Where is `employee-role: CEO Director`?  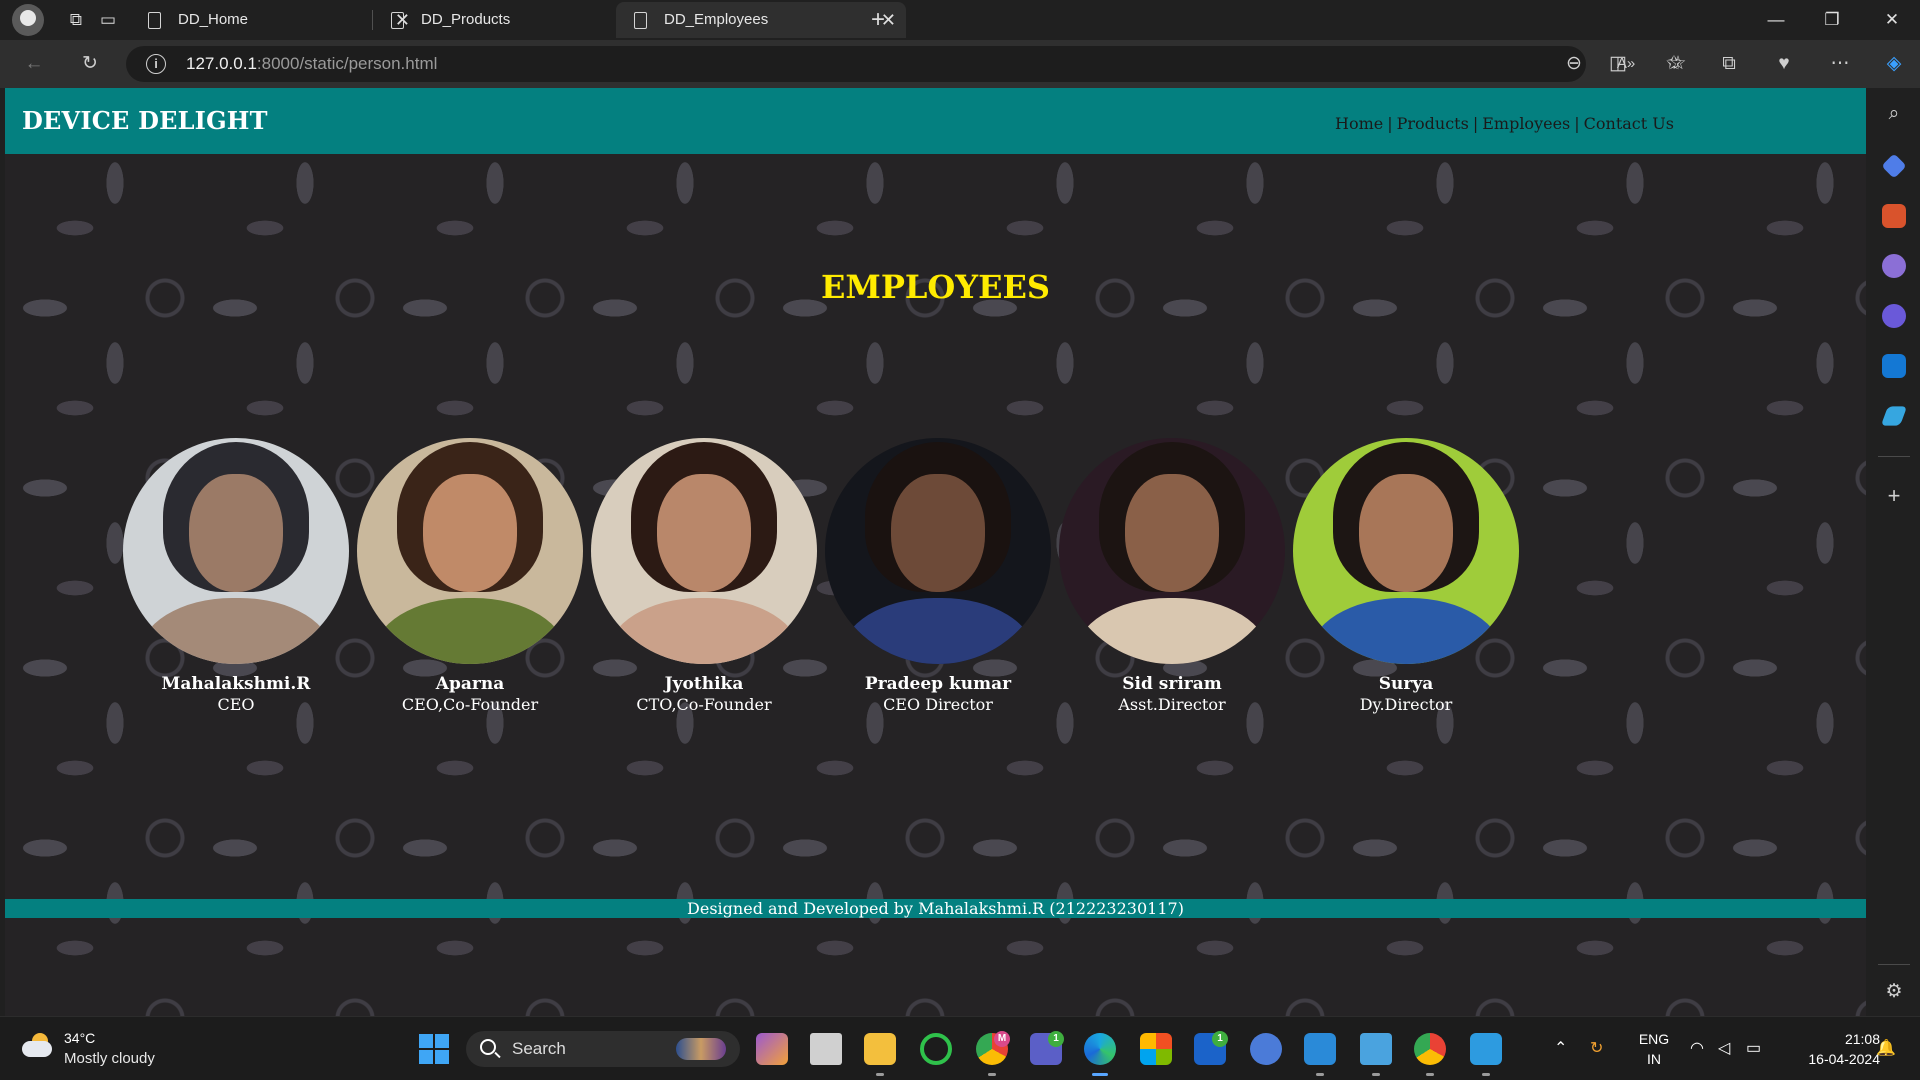
employee-role: CEO Director is located at coordinates (938, 704).